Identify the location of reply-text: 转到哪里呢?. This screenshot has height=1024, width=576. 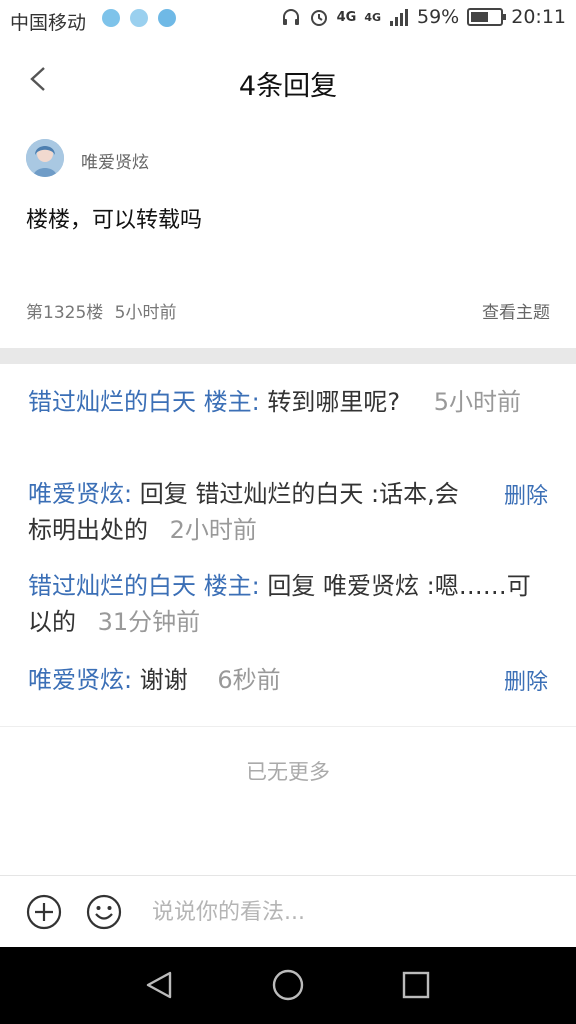
(334, 402).